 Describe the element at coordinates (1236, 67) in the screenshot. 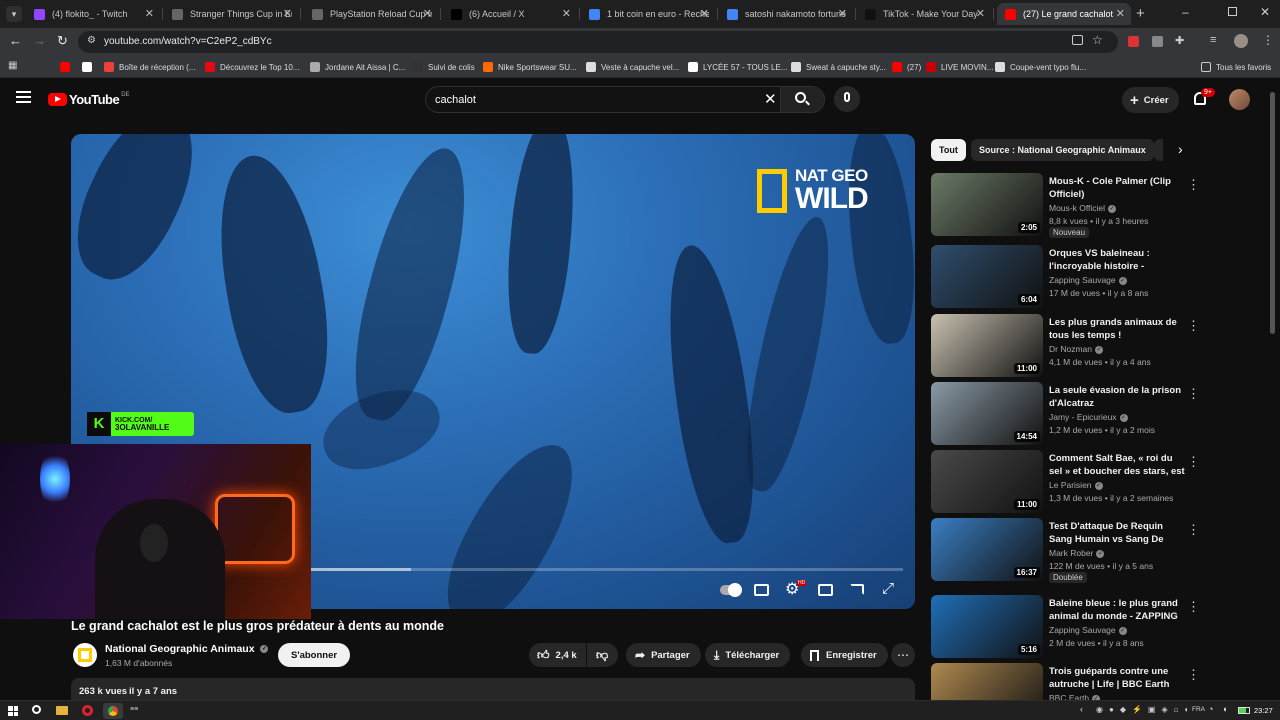

I see `all-bookmarks-folder: Tous les favoris` at that location.